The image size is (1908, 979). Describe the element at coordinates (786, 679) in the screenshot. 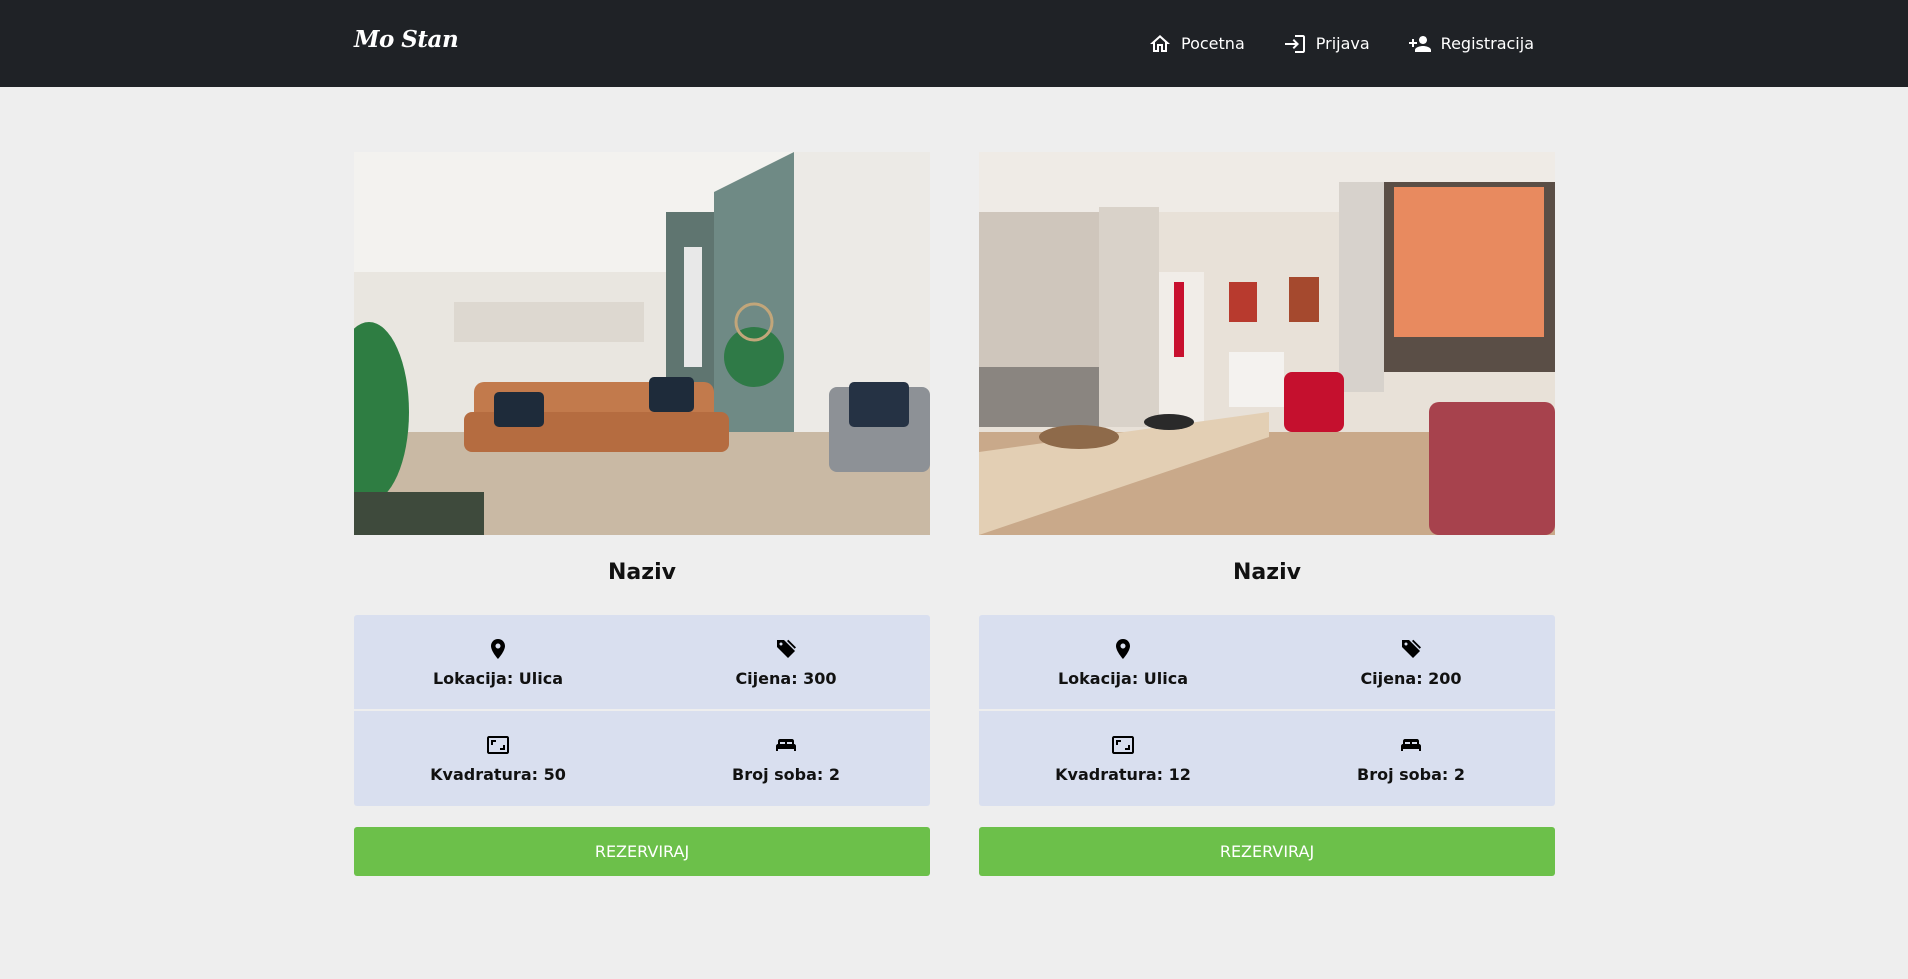

I see `price-text: Cijena: 300` at that location.